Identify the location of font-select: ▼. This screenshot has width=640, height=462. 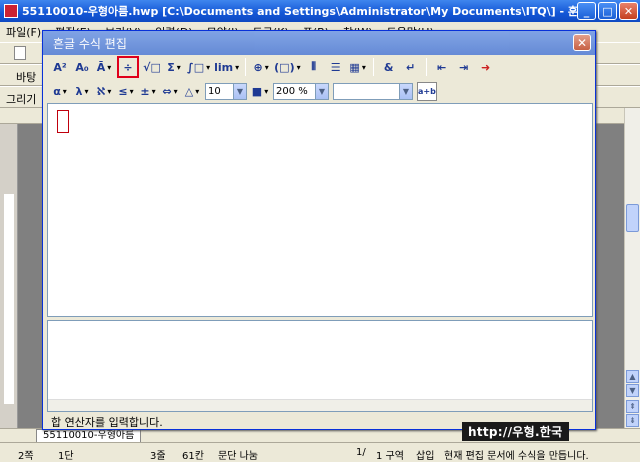
(373, 91).